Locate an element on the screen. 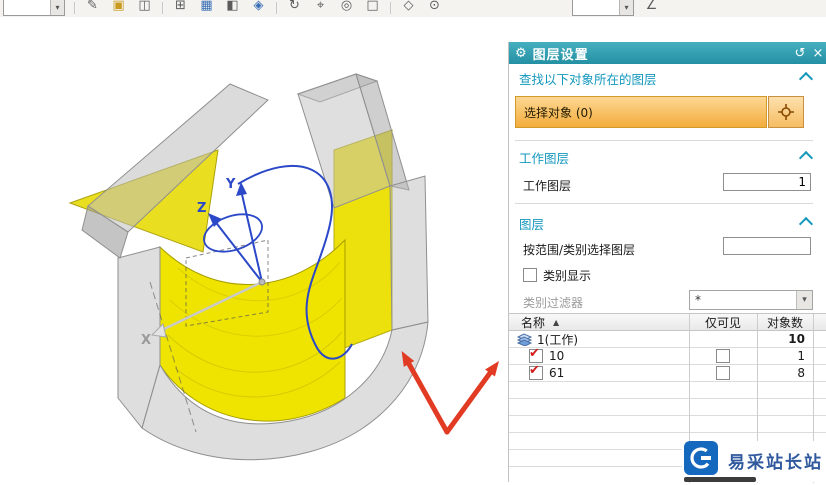 This screenshot has height=485, width=826. category-filter-label: 类别过滤器 is located at coordinates (553, 303).